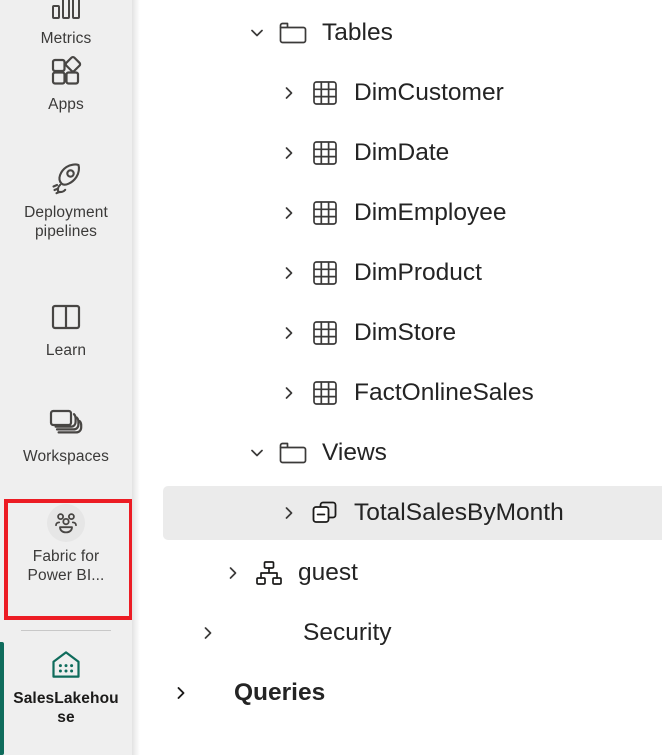  Describe the element at coordinates (280, 692) in the screenshot. I see `tree-node-label: Queries` at that location.